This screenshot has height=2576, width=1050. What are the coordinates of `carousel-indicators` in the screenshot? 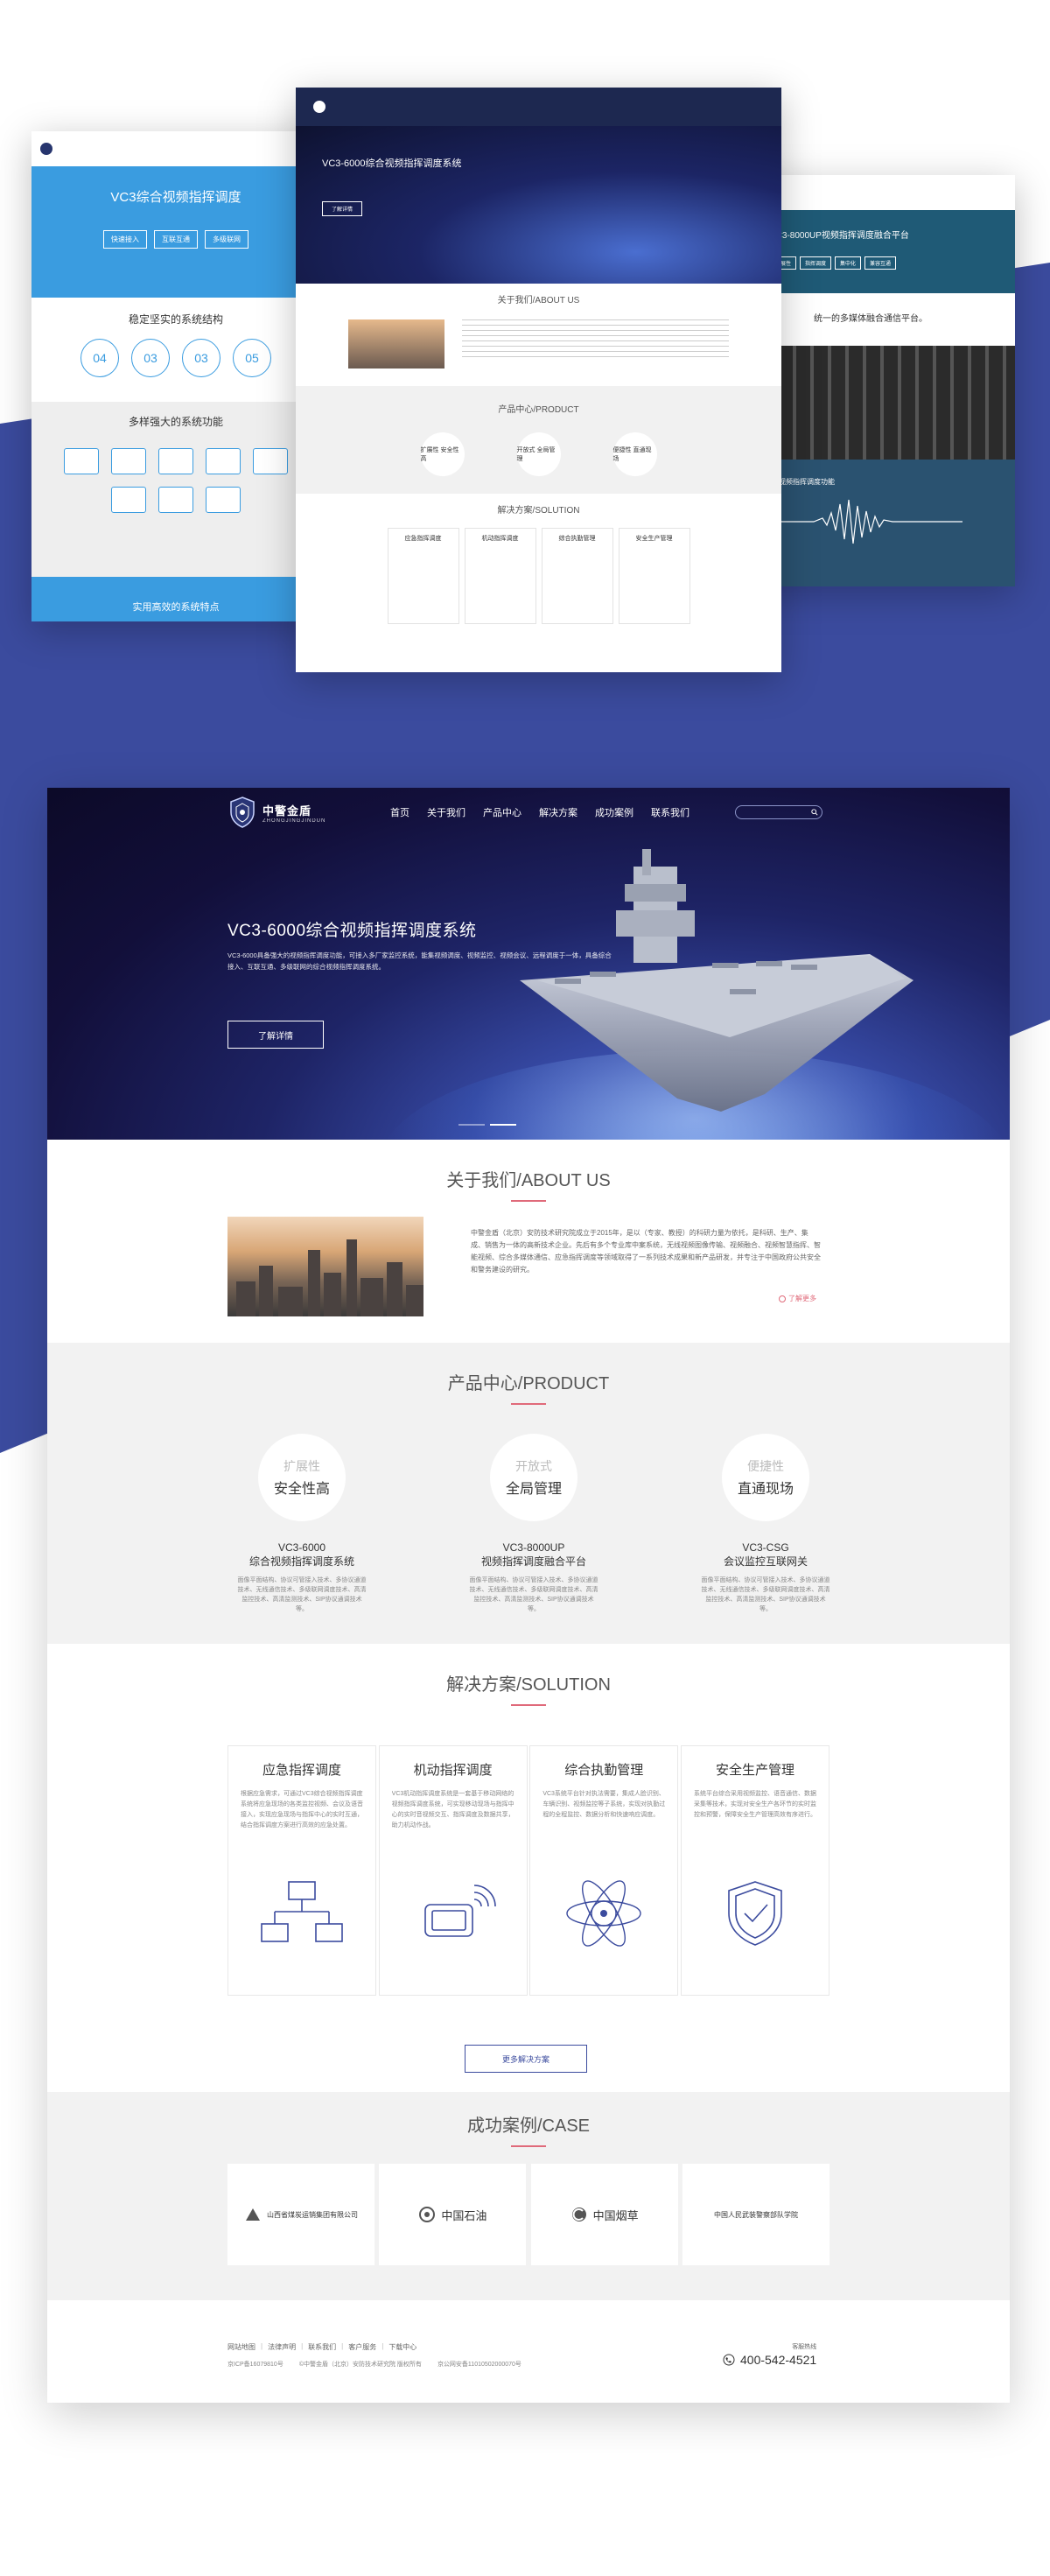 It's located at (487, 1125).